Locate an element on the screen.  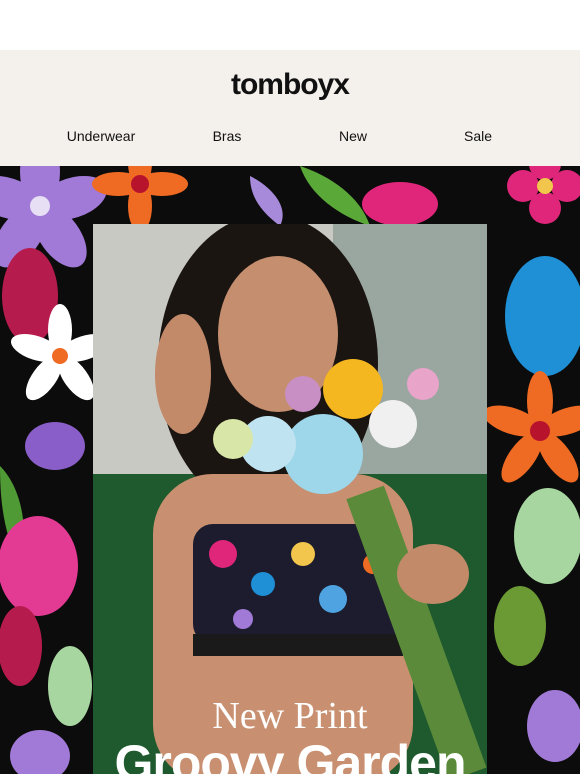
nav-item-underwear: Underwear is located at coordinates (101, 136).